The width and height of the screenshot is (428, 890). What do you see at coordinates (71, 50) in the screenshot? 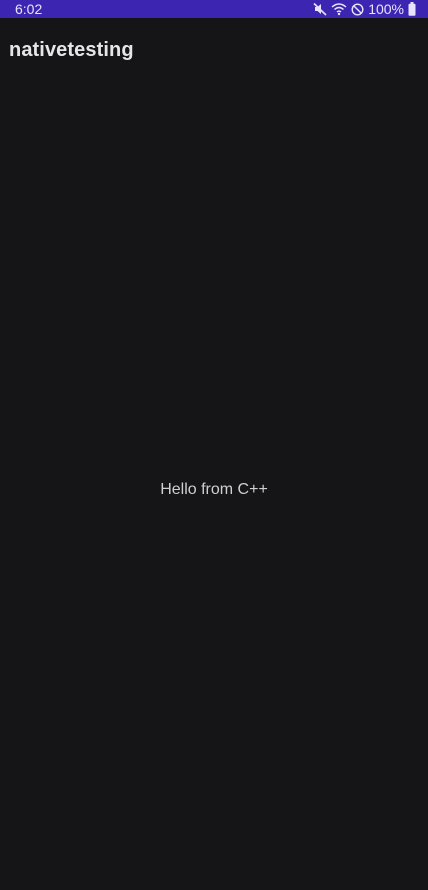
I see `app-title: nativetesting` at bounding box center [71, 50].